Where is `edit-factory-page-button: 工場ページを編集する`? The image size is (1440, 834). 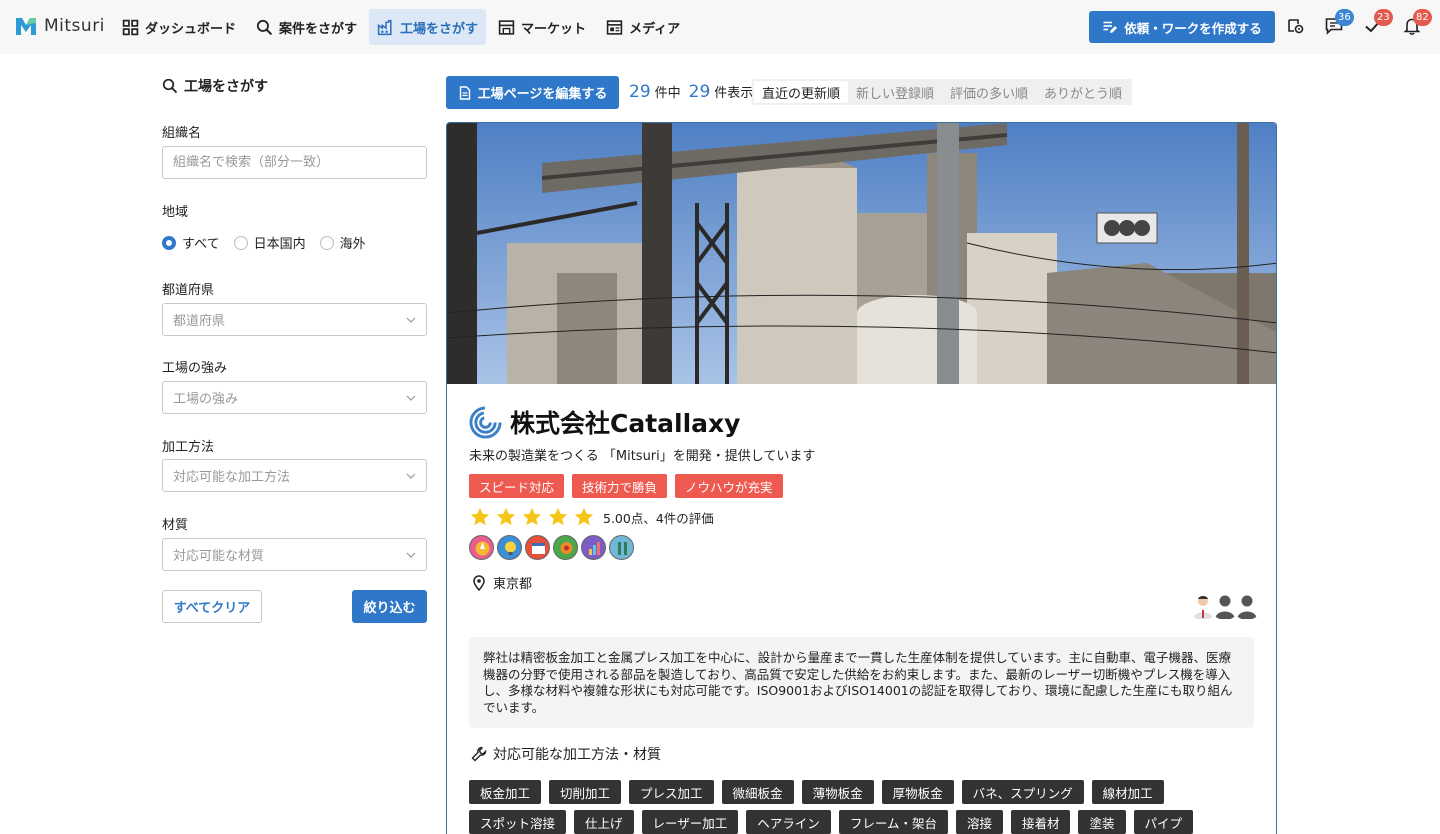 edit-factory-page-button: 工場ページを編集する is located at coordinates (532, 92).